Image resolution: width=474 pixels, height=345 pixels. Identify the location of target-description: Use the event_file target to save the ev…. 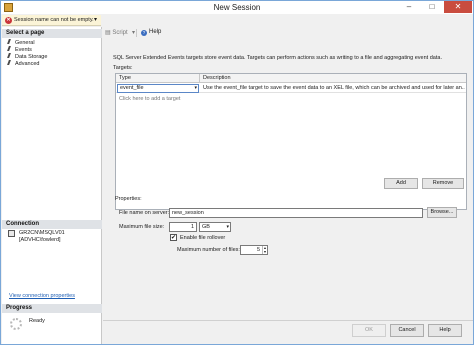
(334, 88).